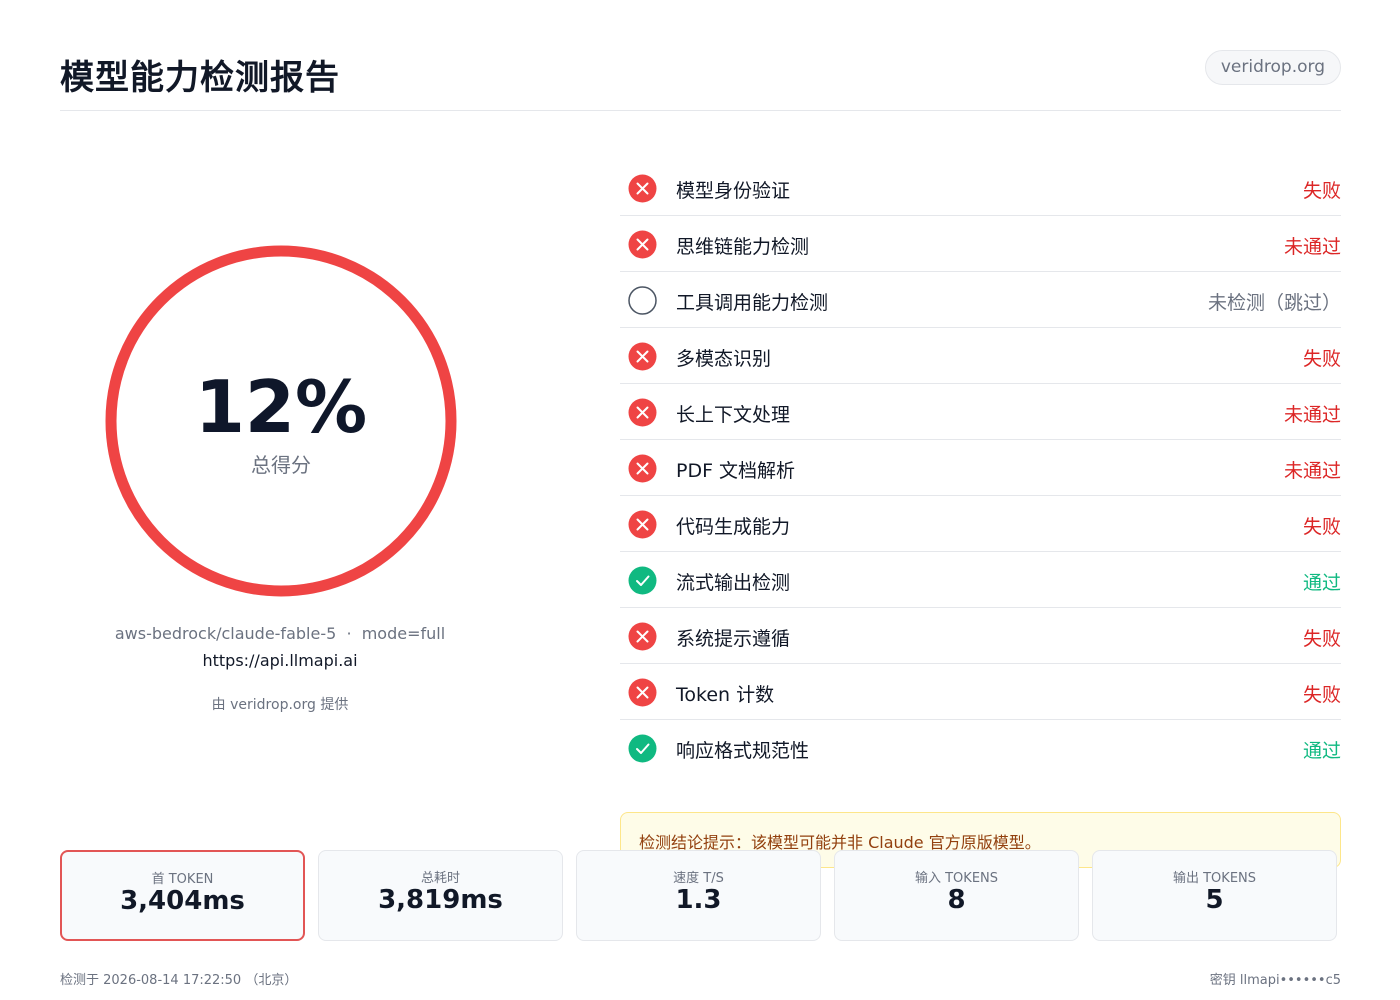 The height and width of the screenshot is (1000, 1400). What do you see at coordinates (200, 78) in the screenshot?
I see `page-title: 模型能力检测报告` at bounding box center [200, 78].